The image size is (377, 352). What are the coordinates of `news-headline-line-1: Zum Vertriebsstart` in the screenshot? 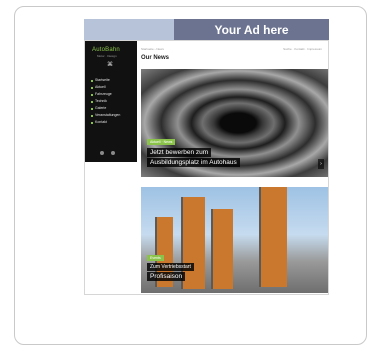 It's located at (170, 267).